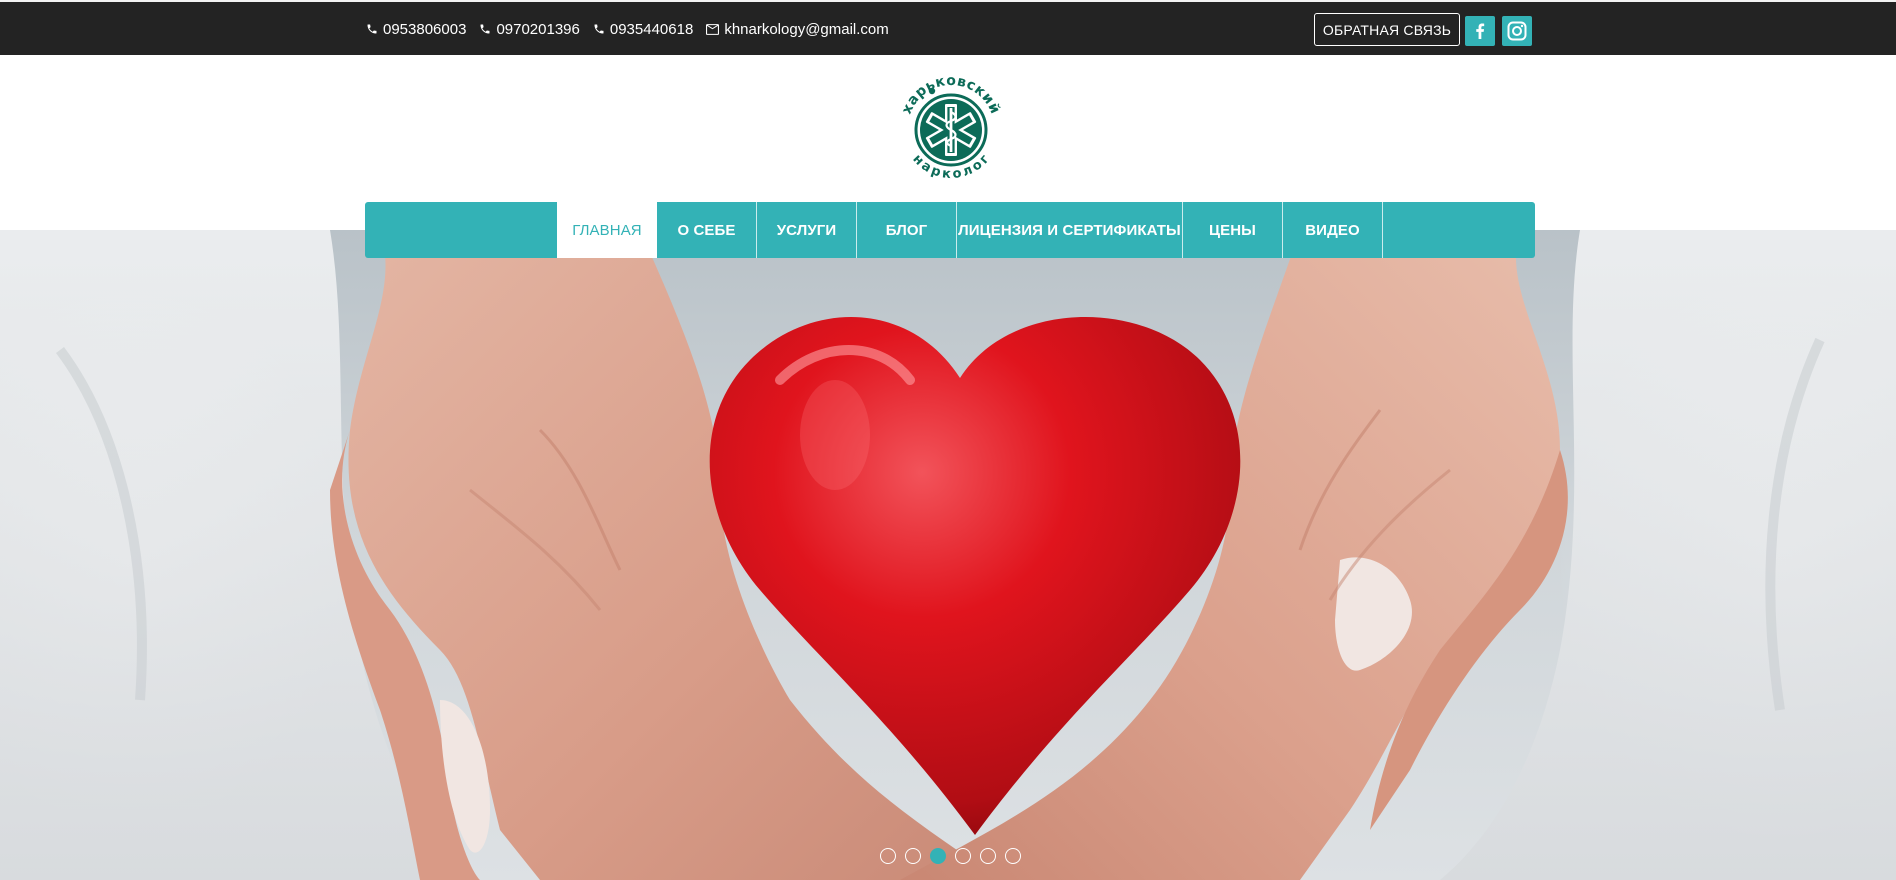 The width and height of the screenshot is (1896, 880). What do you see at coordinates (607, 230) in the screenshot?
I see `nav-item-home: ГЛАВНАЯ` at bounding box center [607, 230].